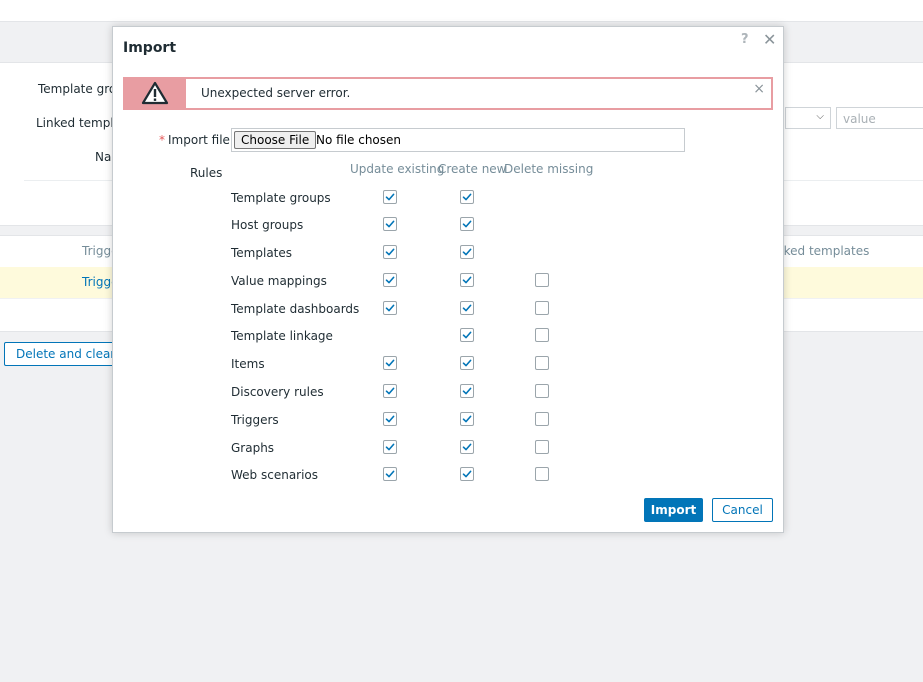 The width and height of the screenshot is (923, 682). Describe the element at coordinates (759, 89) in the screenshot. I see `close-icon: ×` at that location.